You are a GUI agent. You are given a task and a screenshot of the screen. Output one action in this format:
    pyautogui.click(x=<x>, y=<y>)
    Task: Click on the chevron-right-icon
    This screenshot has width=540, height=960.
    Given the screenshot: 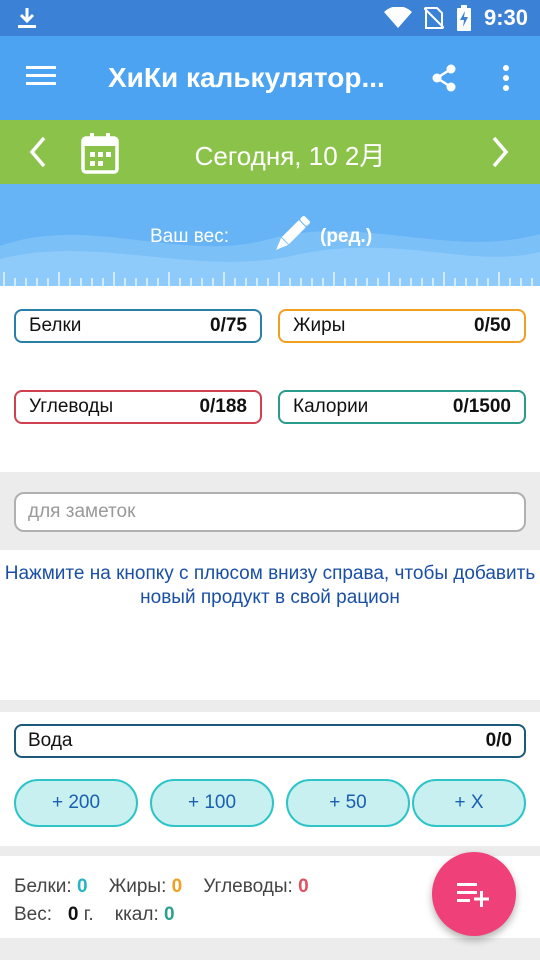 What is the action you would take?
    pyautogui.click(x=500, y=152)
    